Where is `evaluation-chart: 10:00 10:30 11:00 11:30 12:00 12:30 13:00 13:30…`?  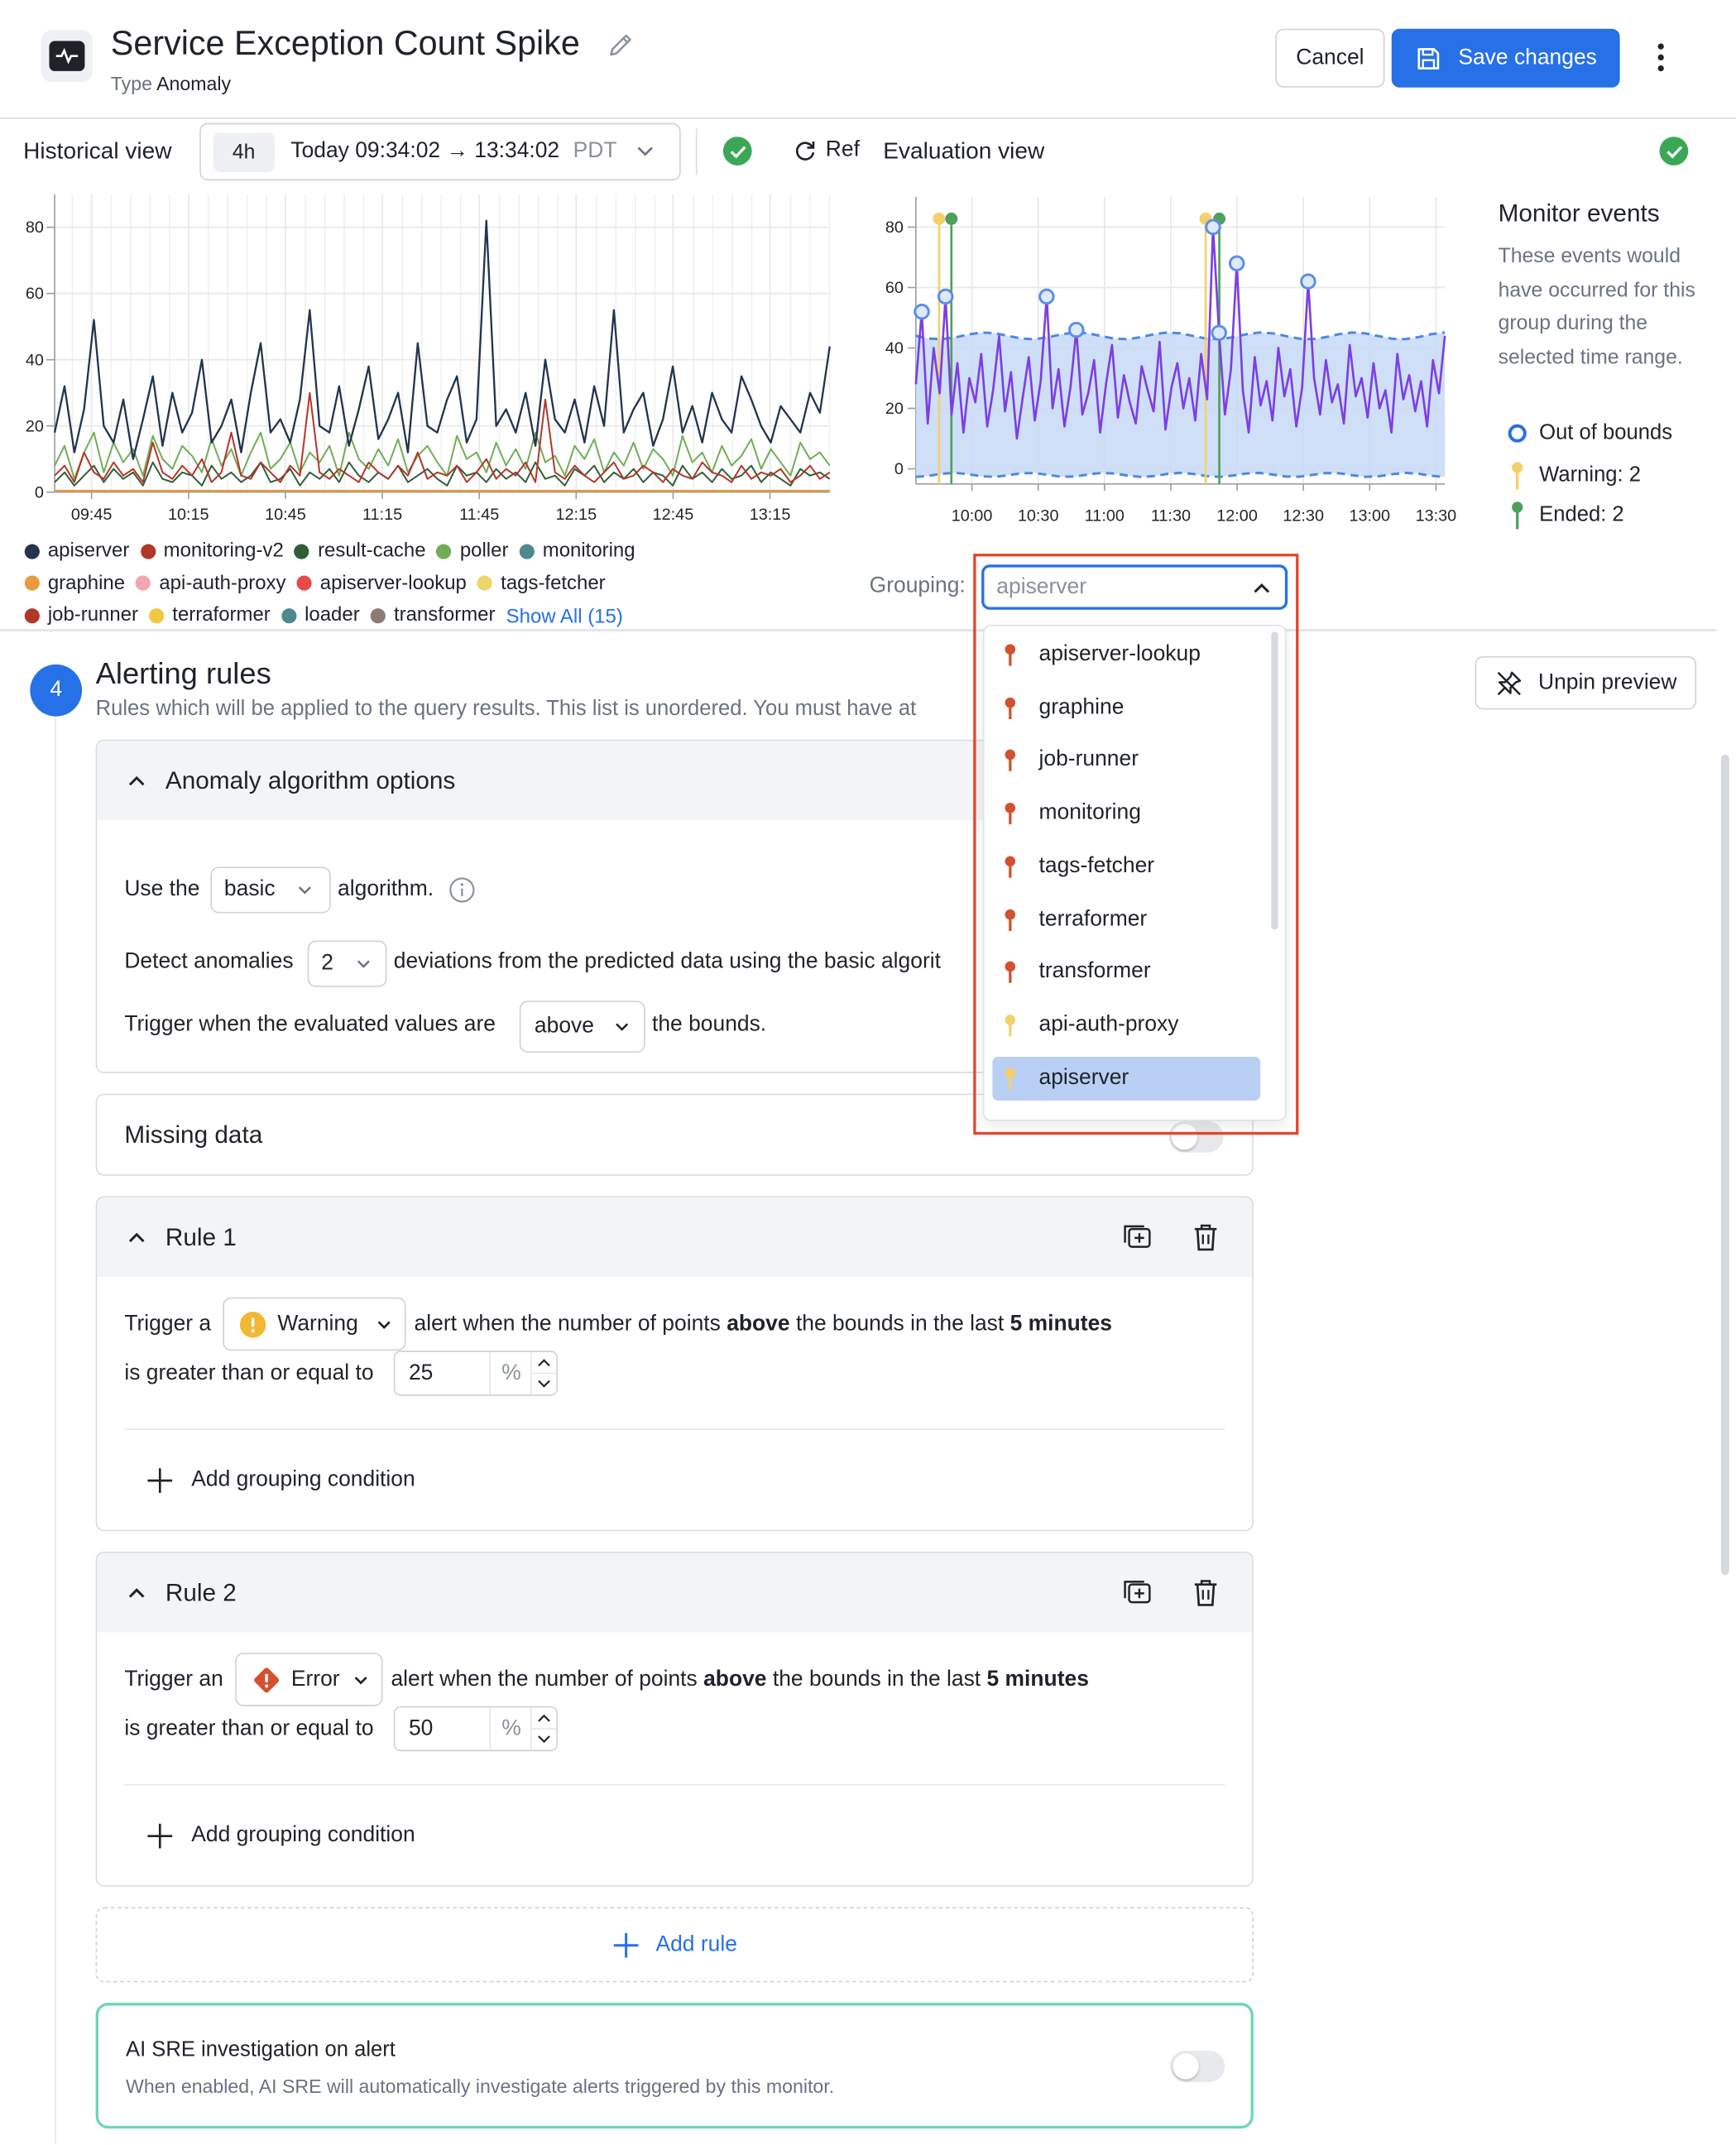
evaluation-chart: 10:00 10:30 11:00 11:30 12:00 12:30 13:00 13:30… is located at coordinates (1171, 360).